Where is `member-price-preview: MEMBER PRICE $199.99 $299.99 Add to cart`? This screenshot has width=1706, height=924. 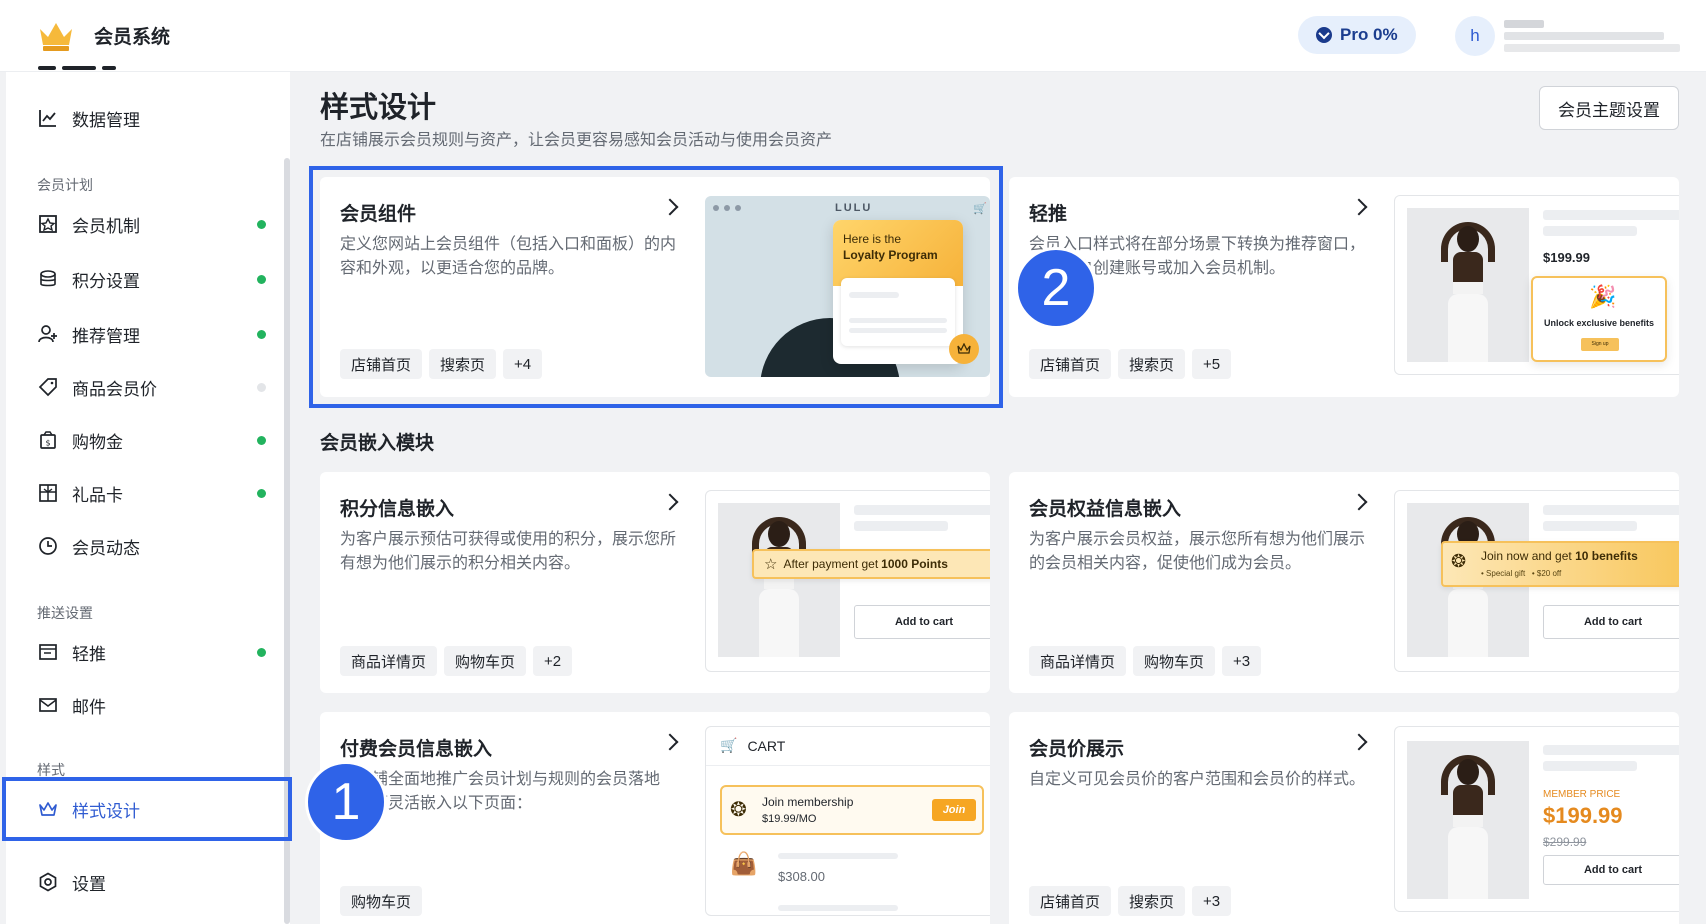
member-price-preview: MEMBER PRICE $199.99 $299.99 Add to cart is located at coordinates (1536, 819).